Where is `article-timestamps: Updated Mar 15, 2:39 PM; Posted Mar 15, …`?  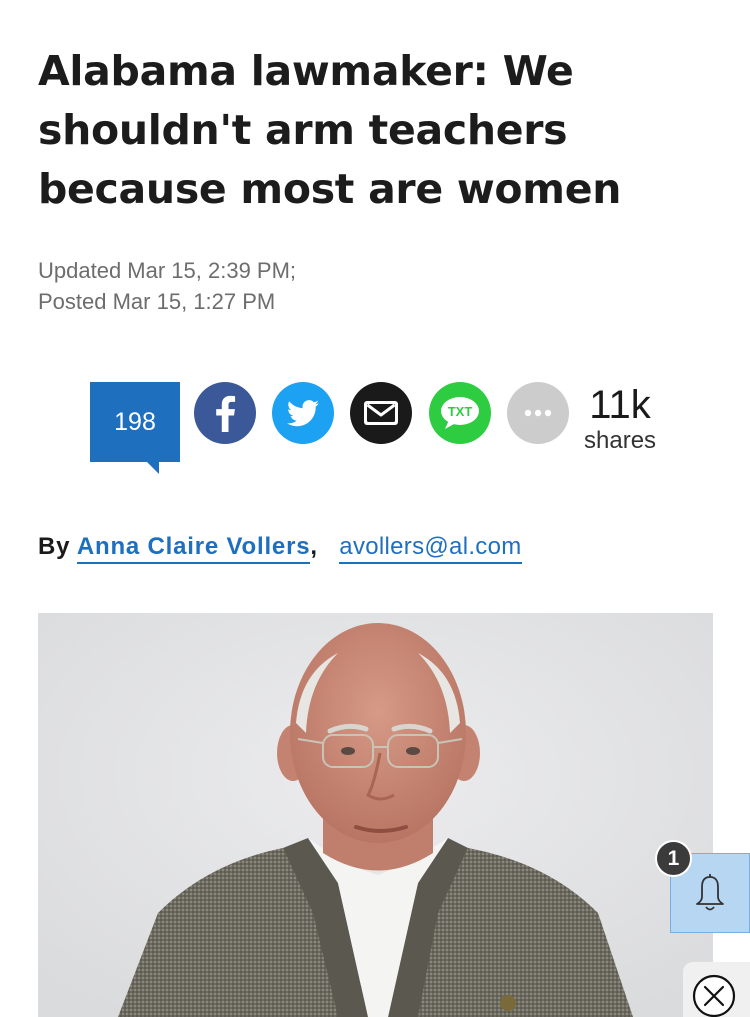
article-timestamps: Updated Mar 15, 2:39 PM; Posted Mar 15, … is located at coordinates (167, 286).